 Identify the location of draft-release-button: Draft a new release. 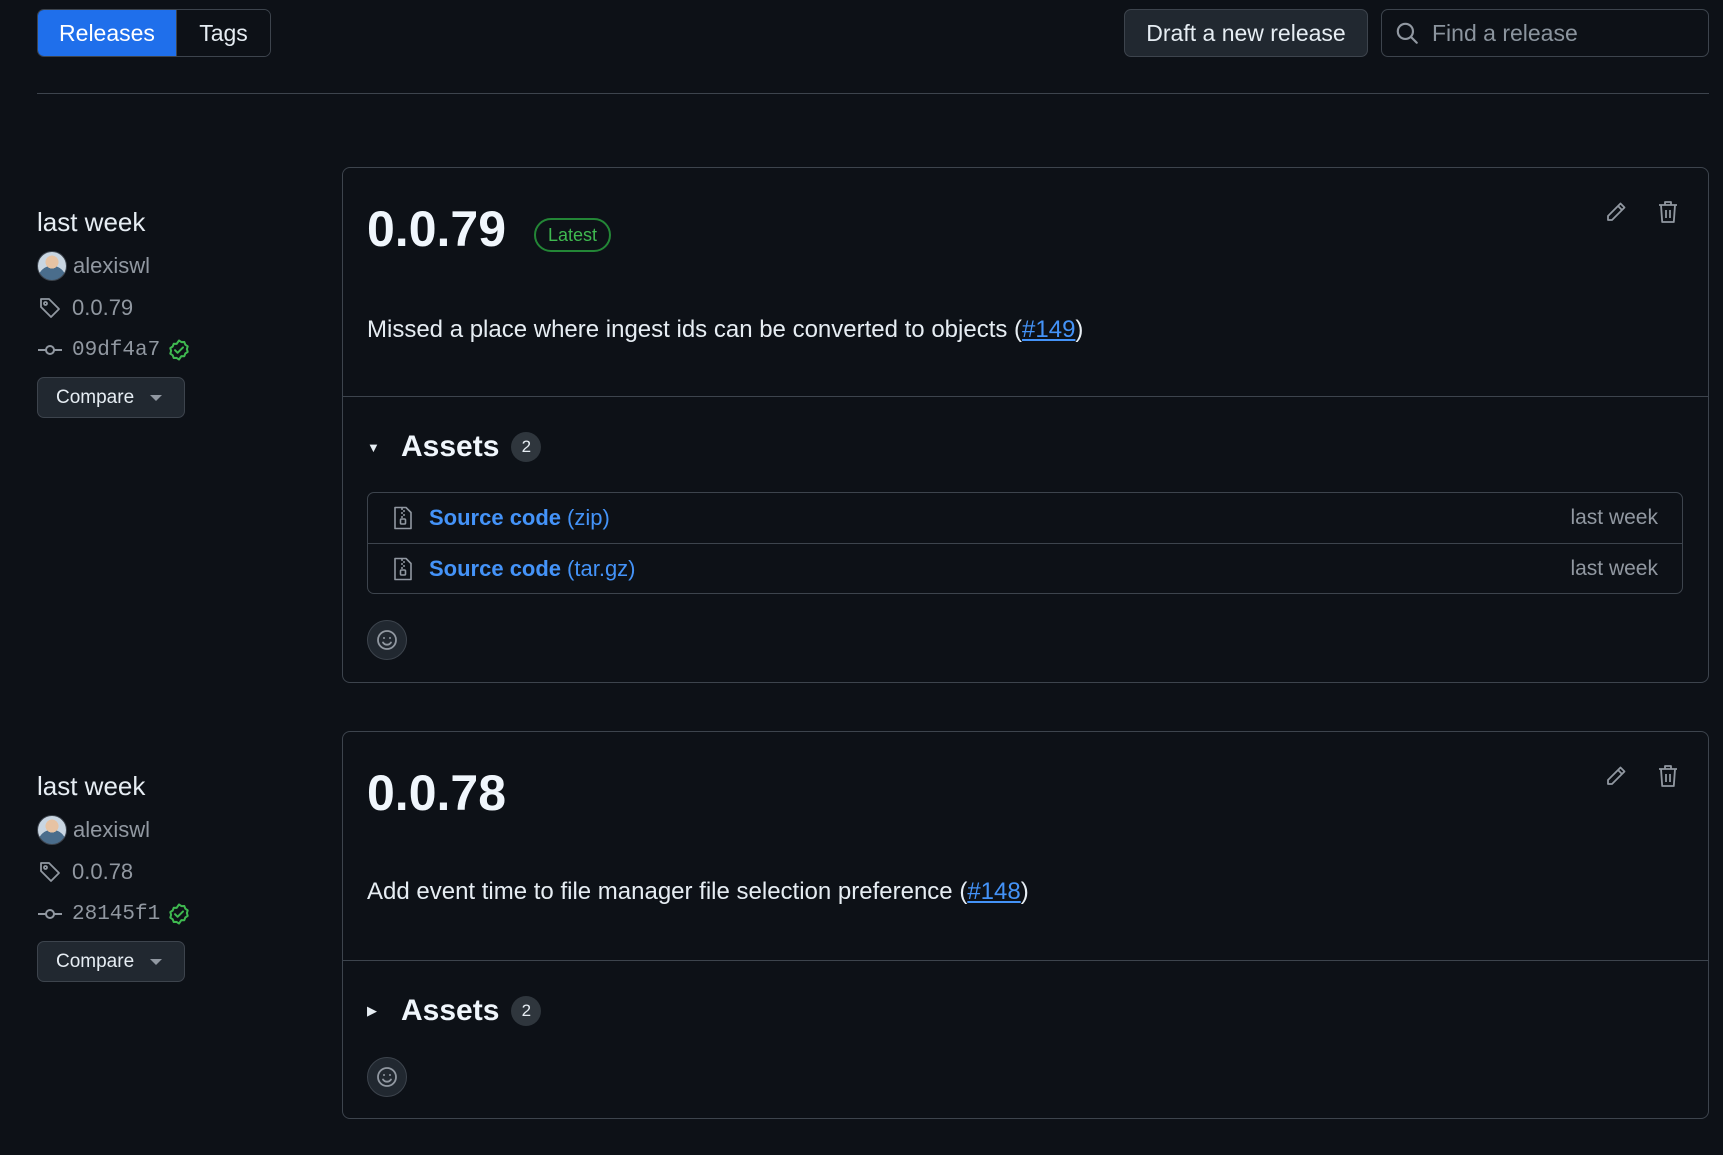
(1246, 33).